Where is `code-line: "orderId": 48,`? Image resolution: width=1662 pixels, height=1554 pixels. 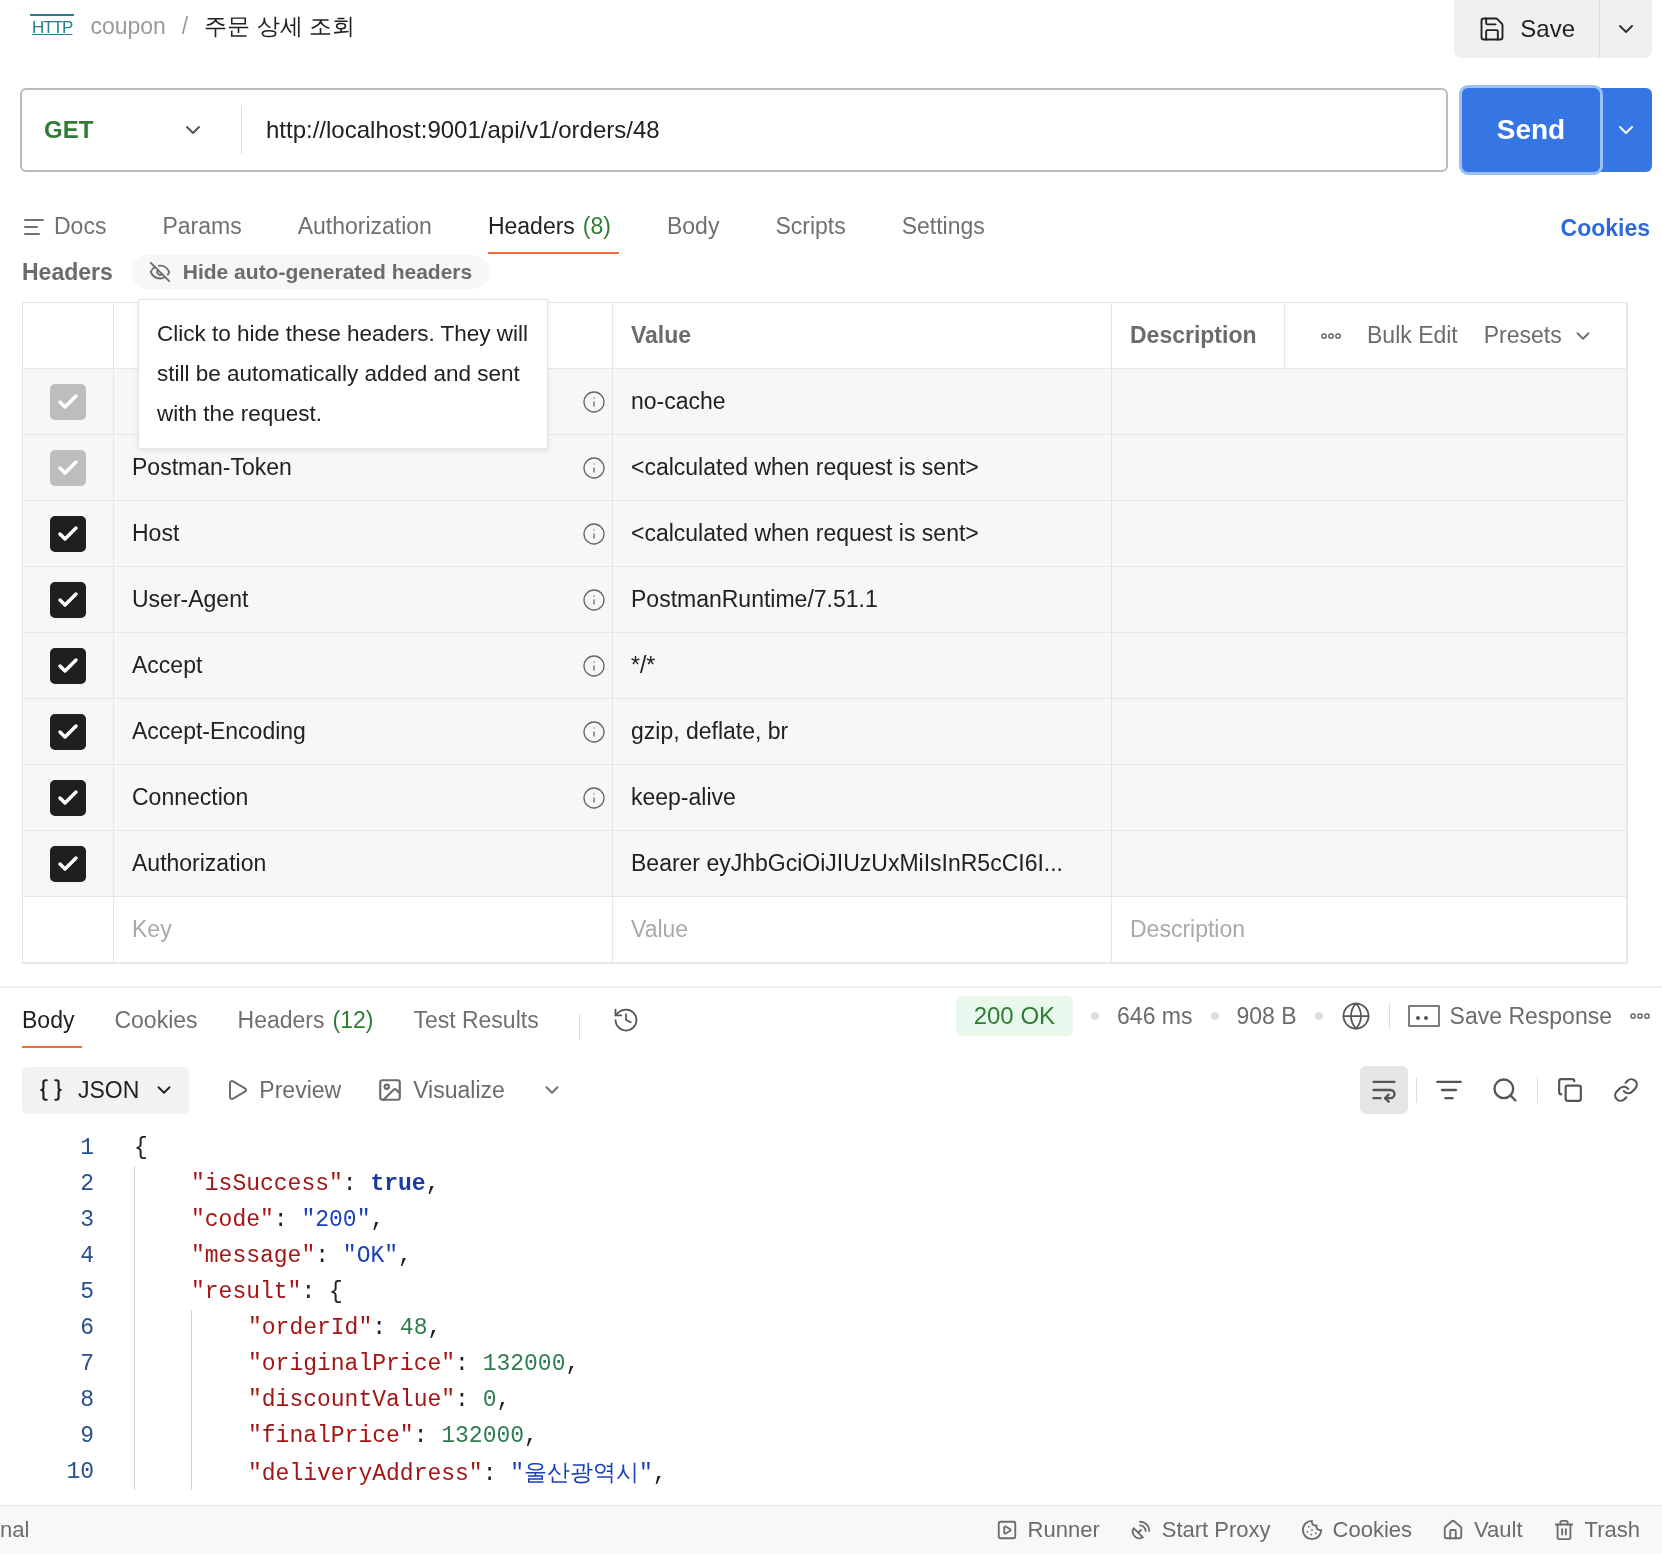
code-line: "orderId": 48, is located at coordinates (345, 1328).